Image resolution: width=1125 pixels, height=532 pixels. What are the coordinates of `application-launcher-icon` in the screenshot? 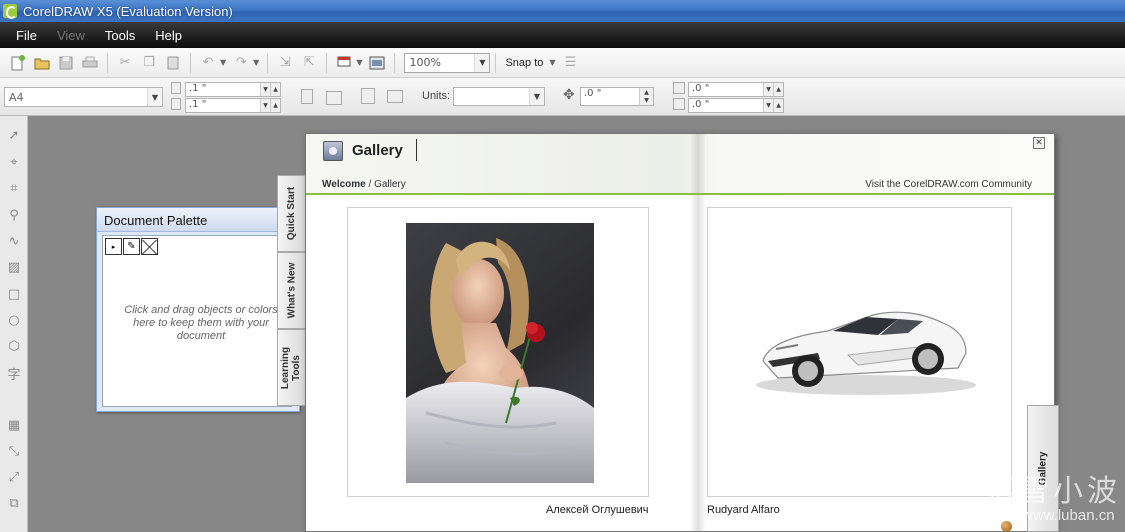 It's located at (344, 63).